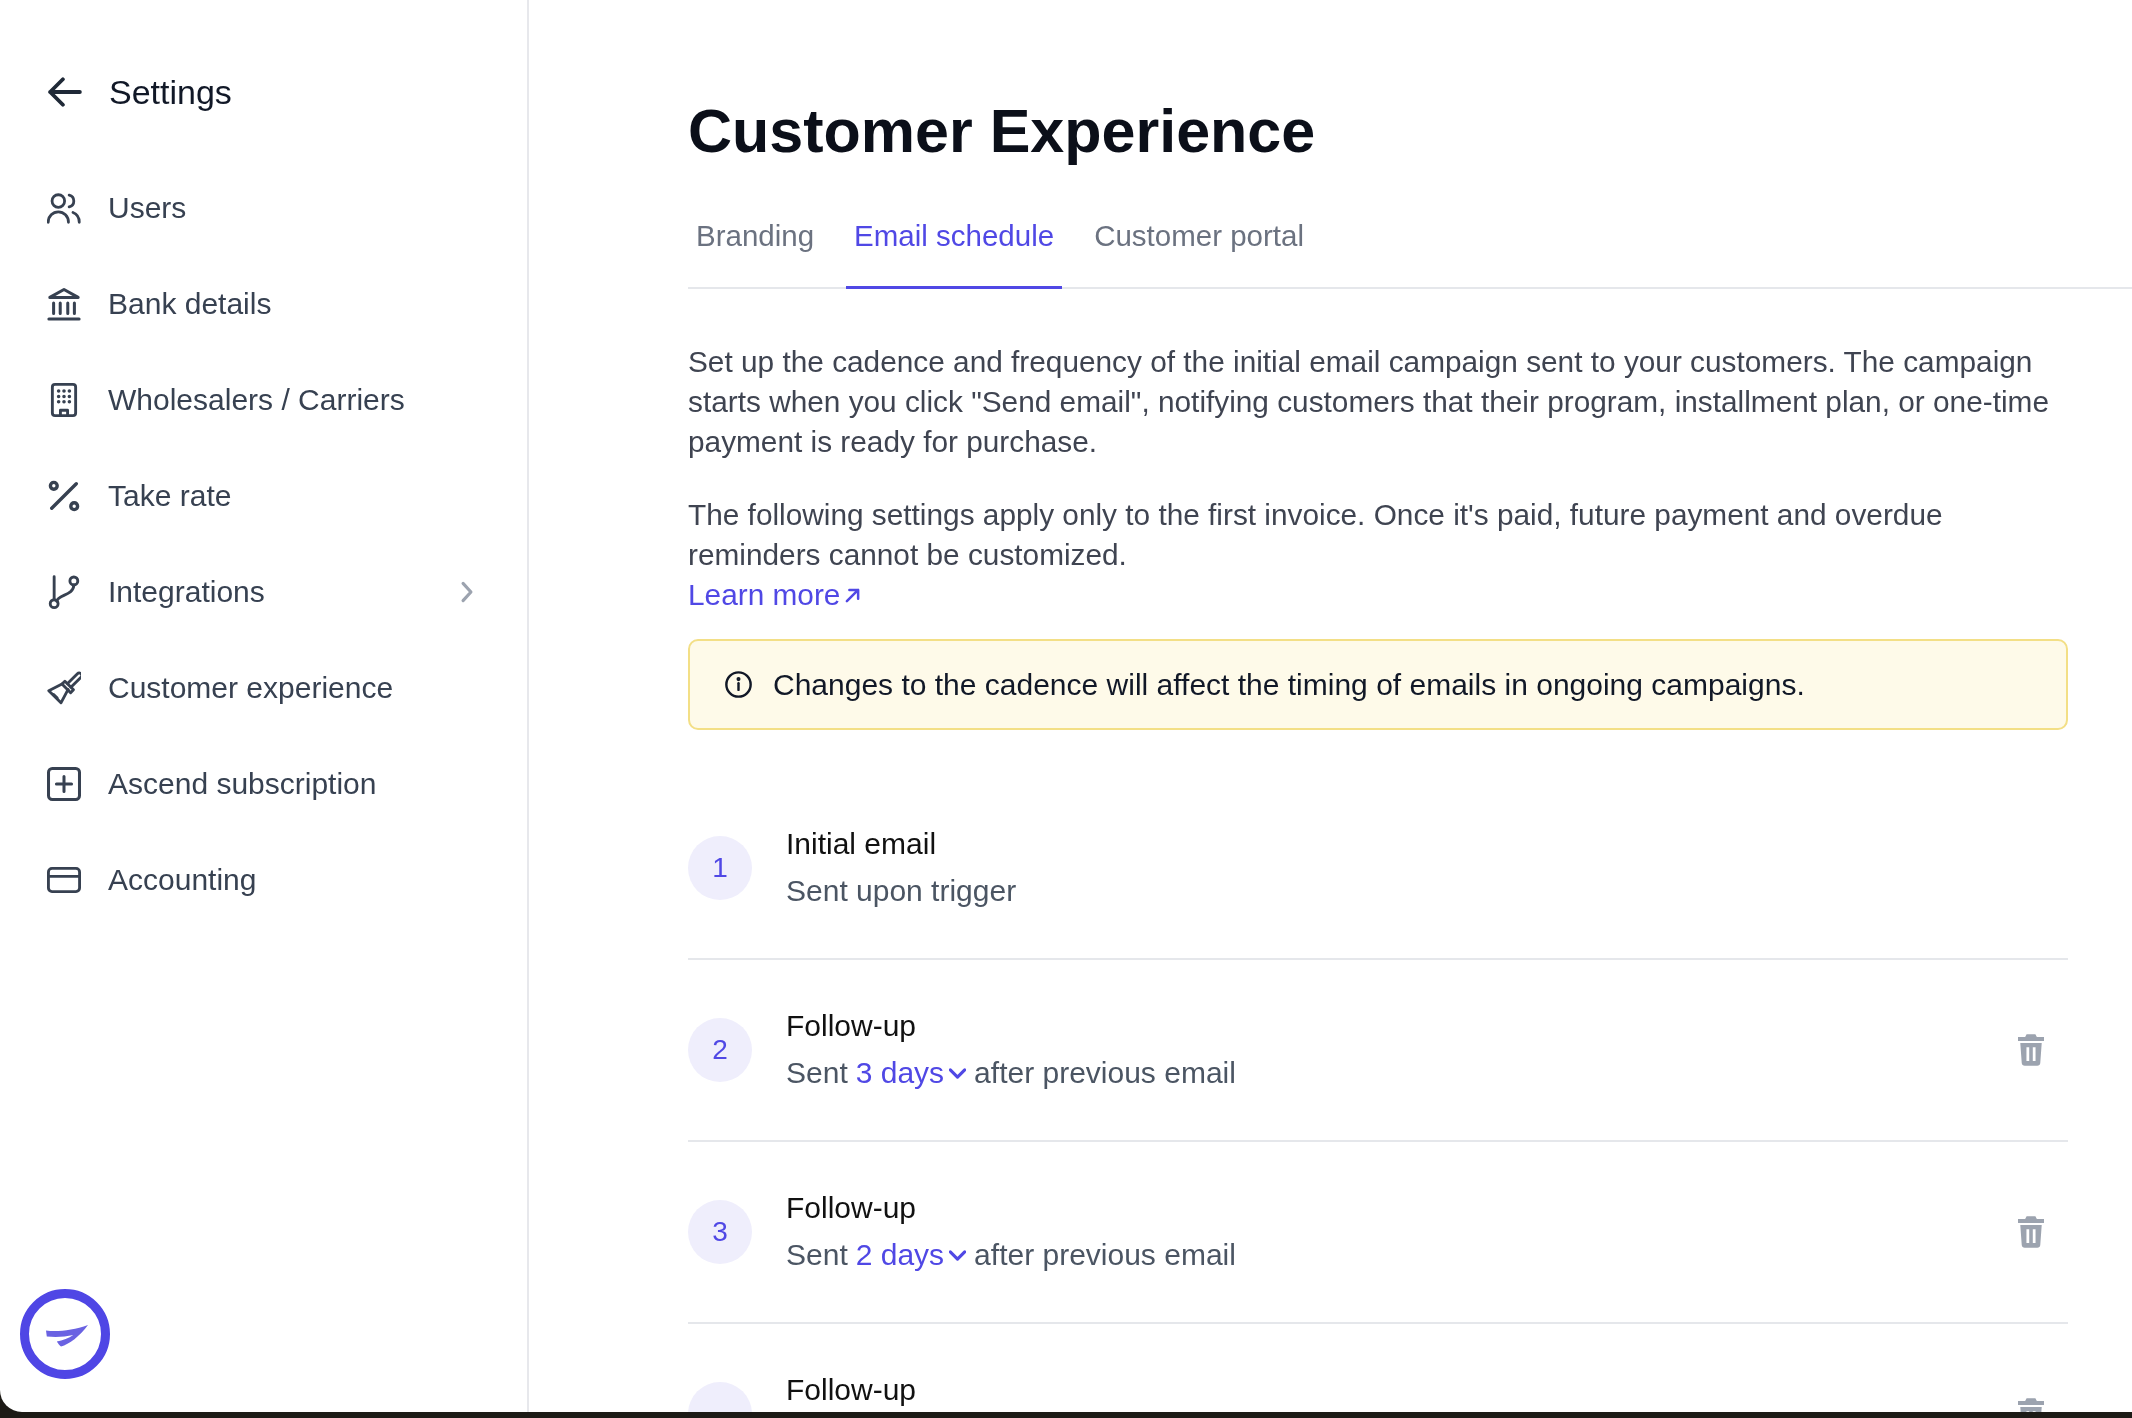  I want to click on learn-more-link: Learn more, so click(774, 595).